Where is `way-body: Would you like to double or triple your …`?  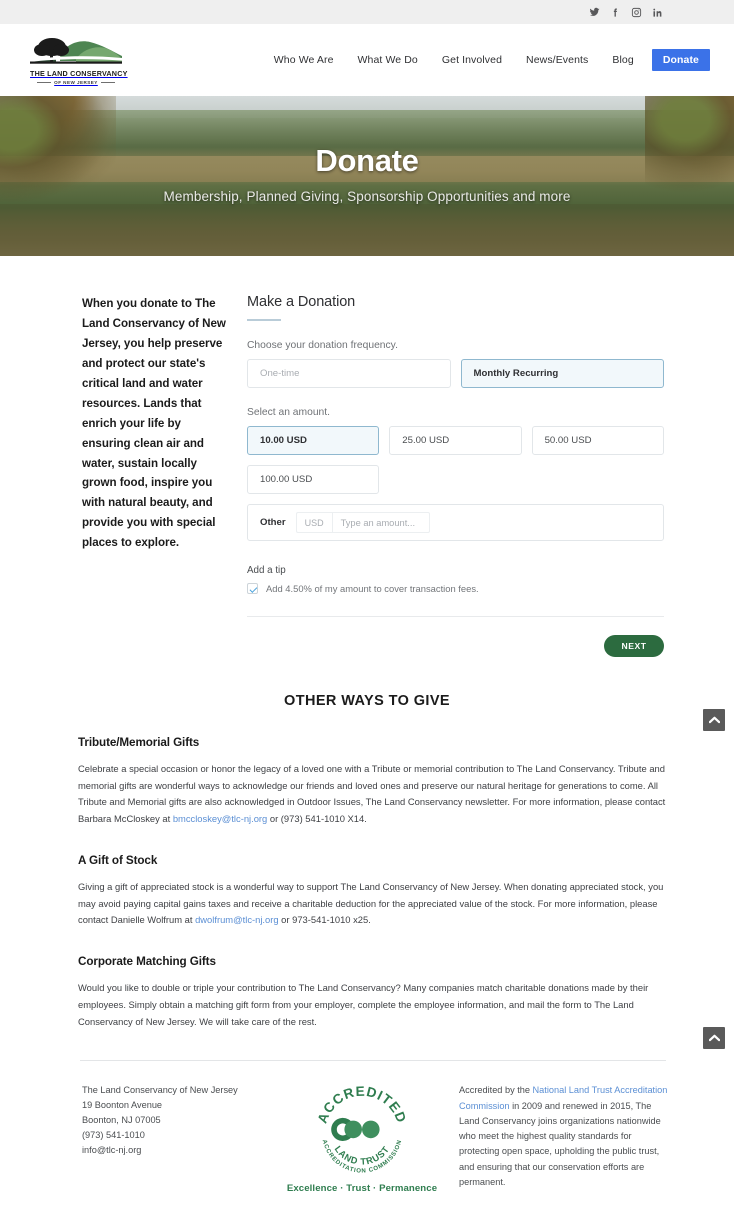
way-body: Would you like to double or triple your … is located at coordinates (372, 1005).